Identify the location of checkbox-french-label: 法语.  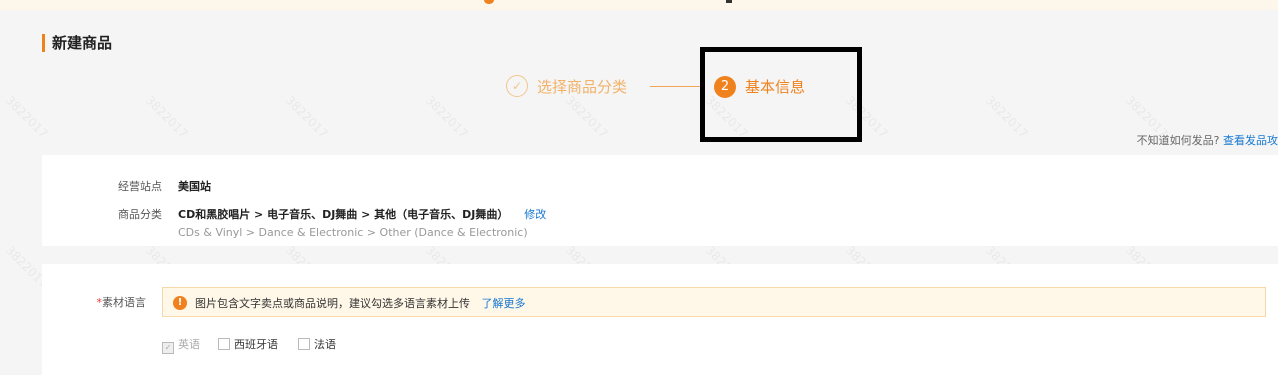
(325, 344).